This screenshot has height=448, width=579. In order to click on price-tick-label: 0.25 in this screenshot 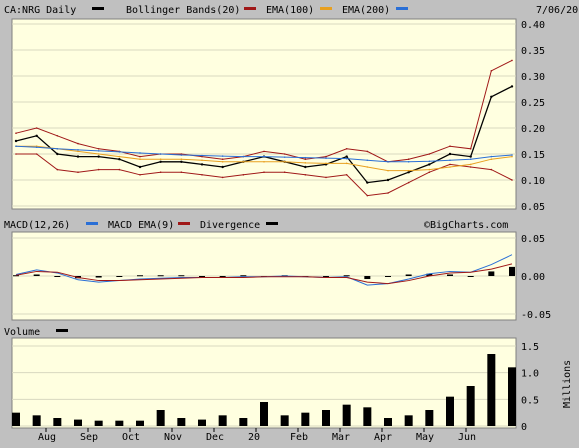, I will do `click(533, 103)`.